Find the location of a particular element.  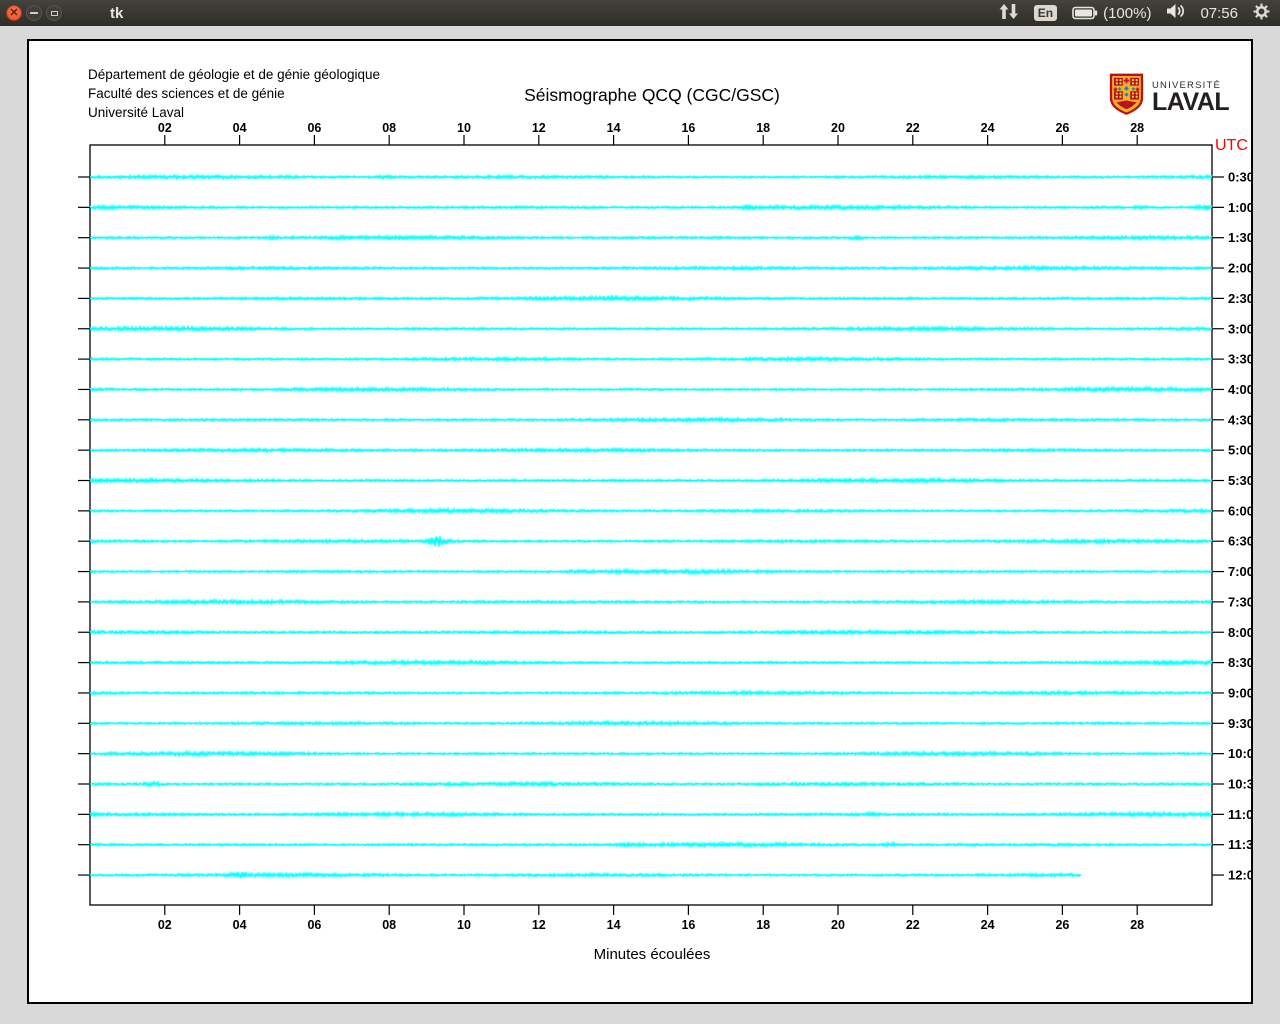

system-titlebar: ✕ tk En (100%) 07:56 is located at coordinates (640, 13).